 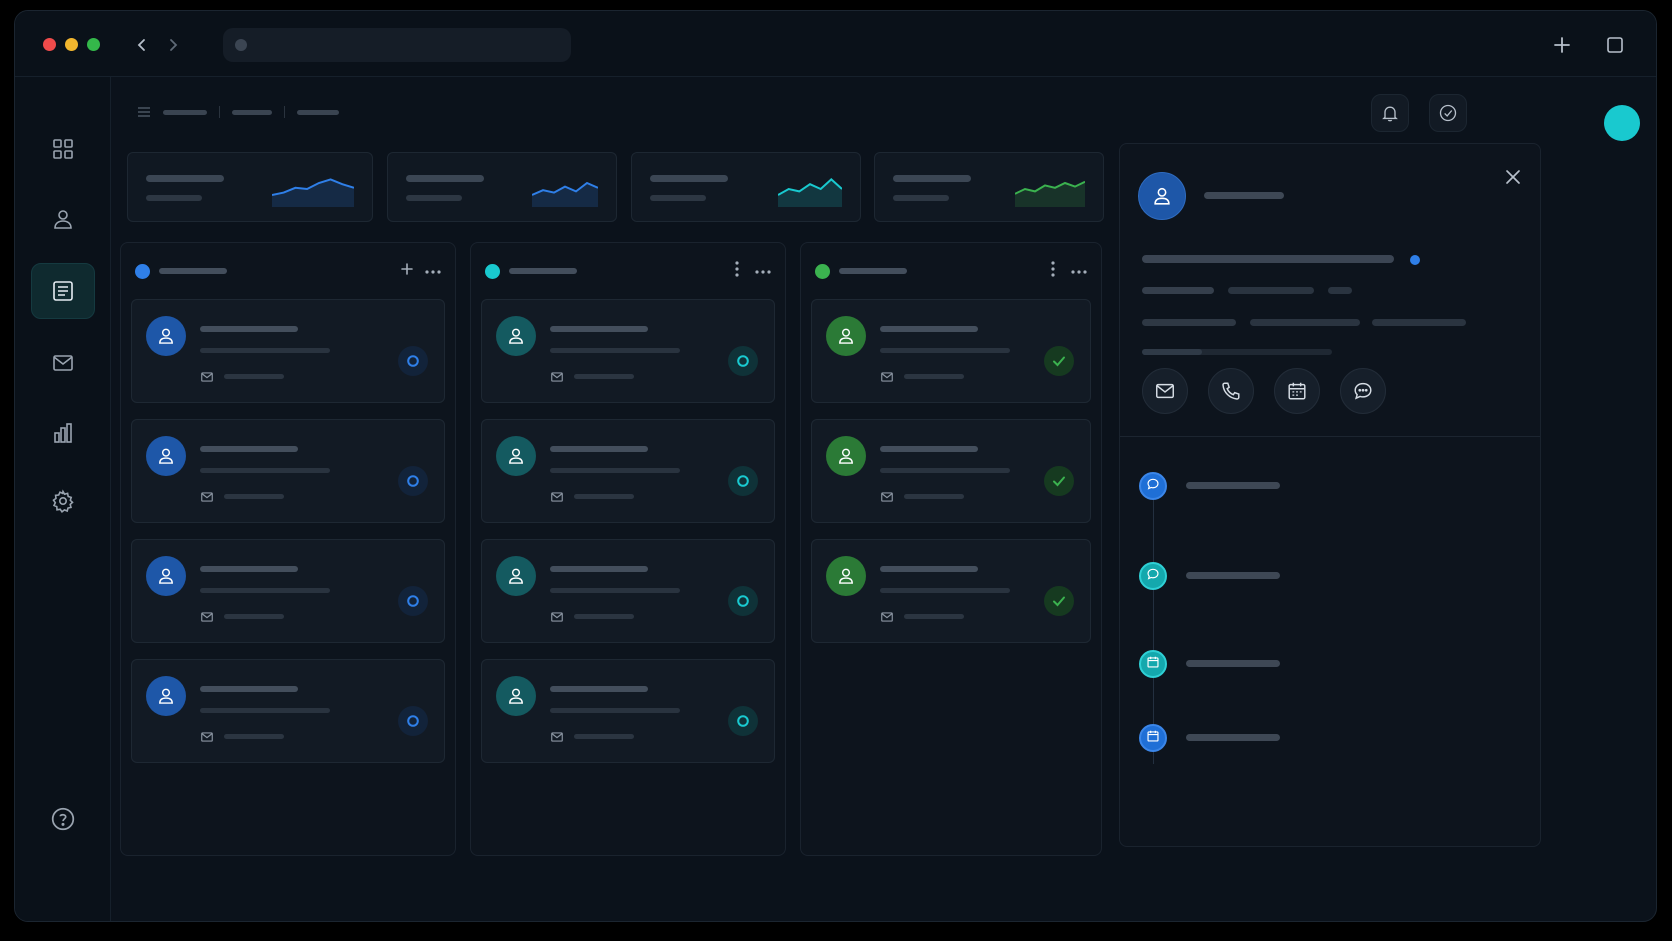 I want to click on menu-icon, so click(x=144, y=112).